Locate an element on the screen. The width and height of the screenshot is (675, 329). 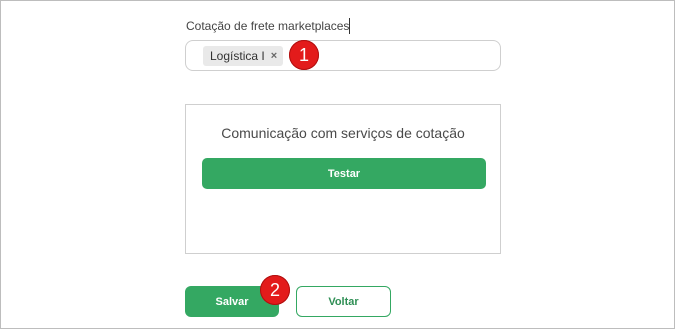
quote-services-title: Comunicação com serviços de cotação is located at coordinates (343, 133).